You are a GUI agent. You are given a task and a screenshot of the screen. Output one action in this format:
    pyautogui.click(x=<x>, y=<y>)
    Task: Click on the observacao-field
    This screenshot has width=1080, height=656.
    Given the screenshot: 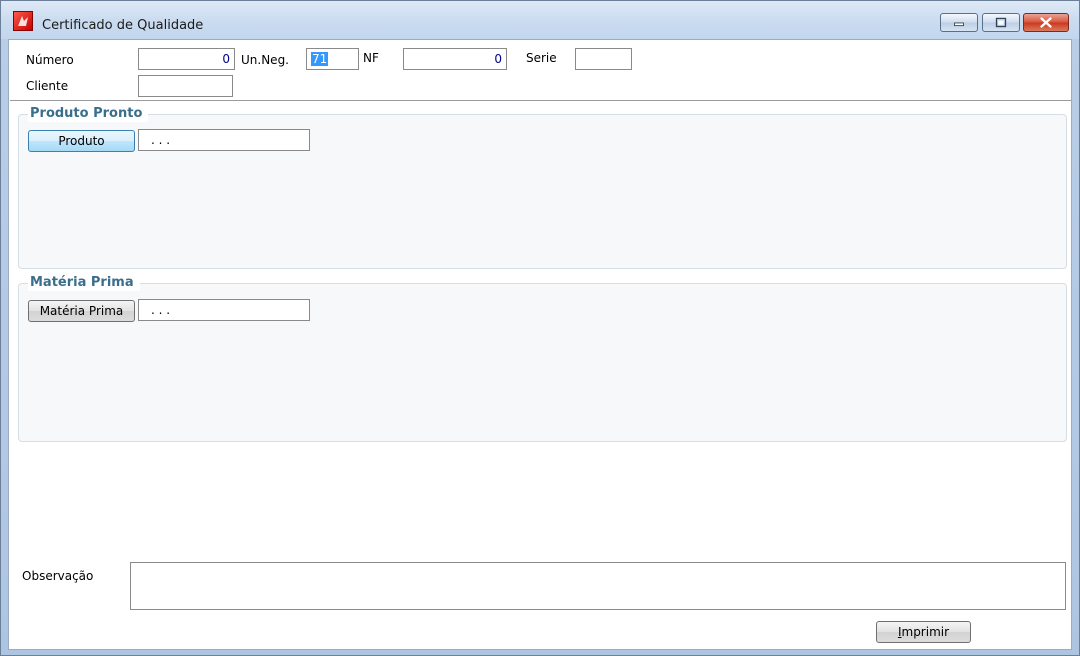 What is the action you would take?
    pyautogui.click(x=598, y=586)
    